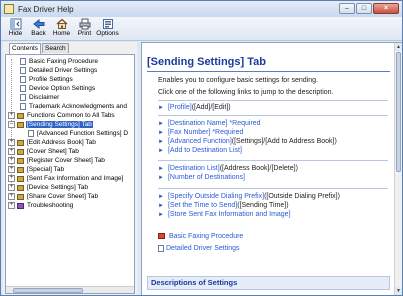 This screenshot has width=403, height=296. I want to click on tree-item: Disclaimer, so click(40, 97).